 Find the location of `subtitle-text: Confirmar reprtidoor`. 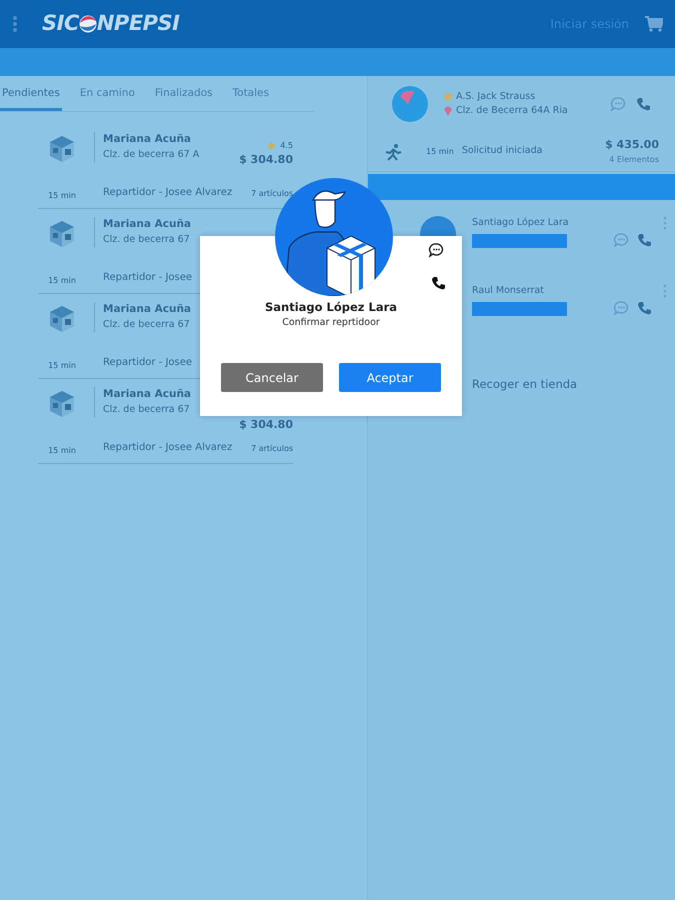

subtitle-text: Confirmar reprtidoor is located at coordinates (331, 323).